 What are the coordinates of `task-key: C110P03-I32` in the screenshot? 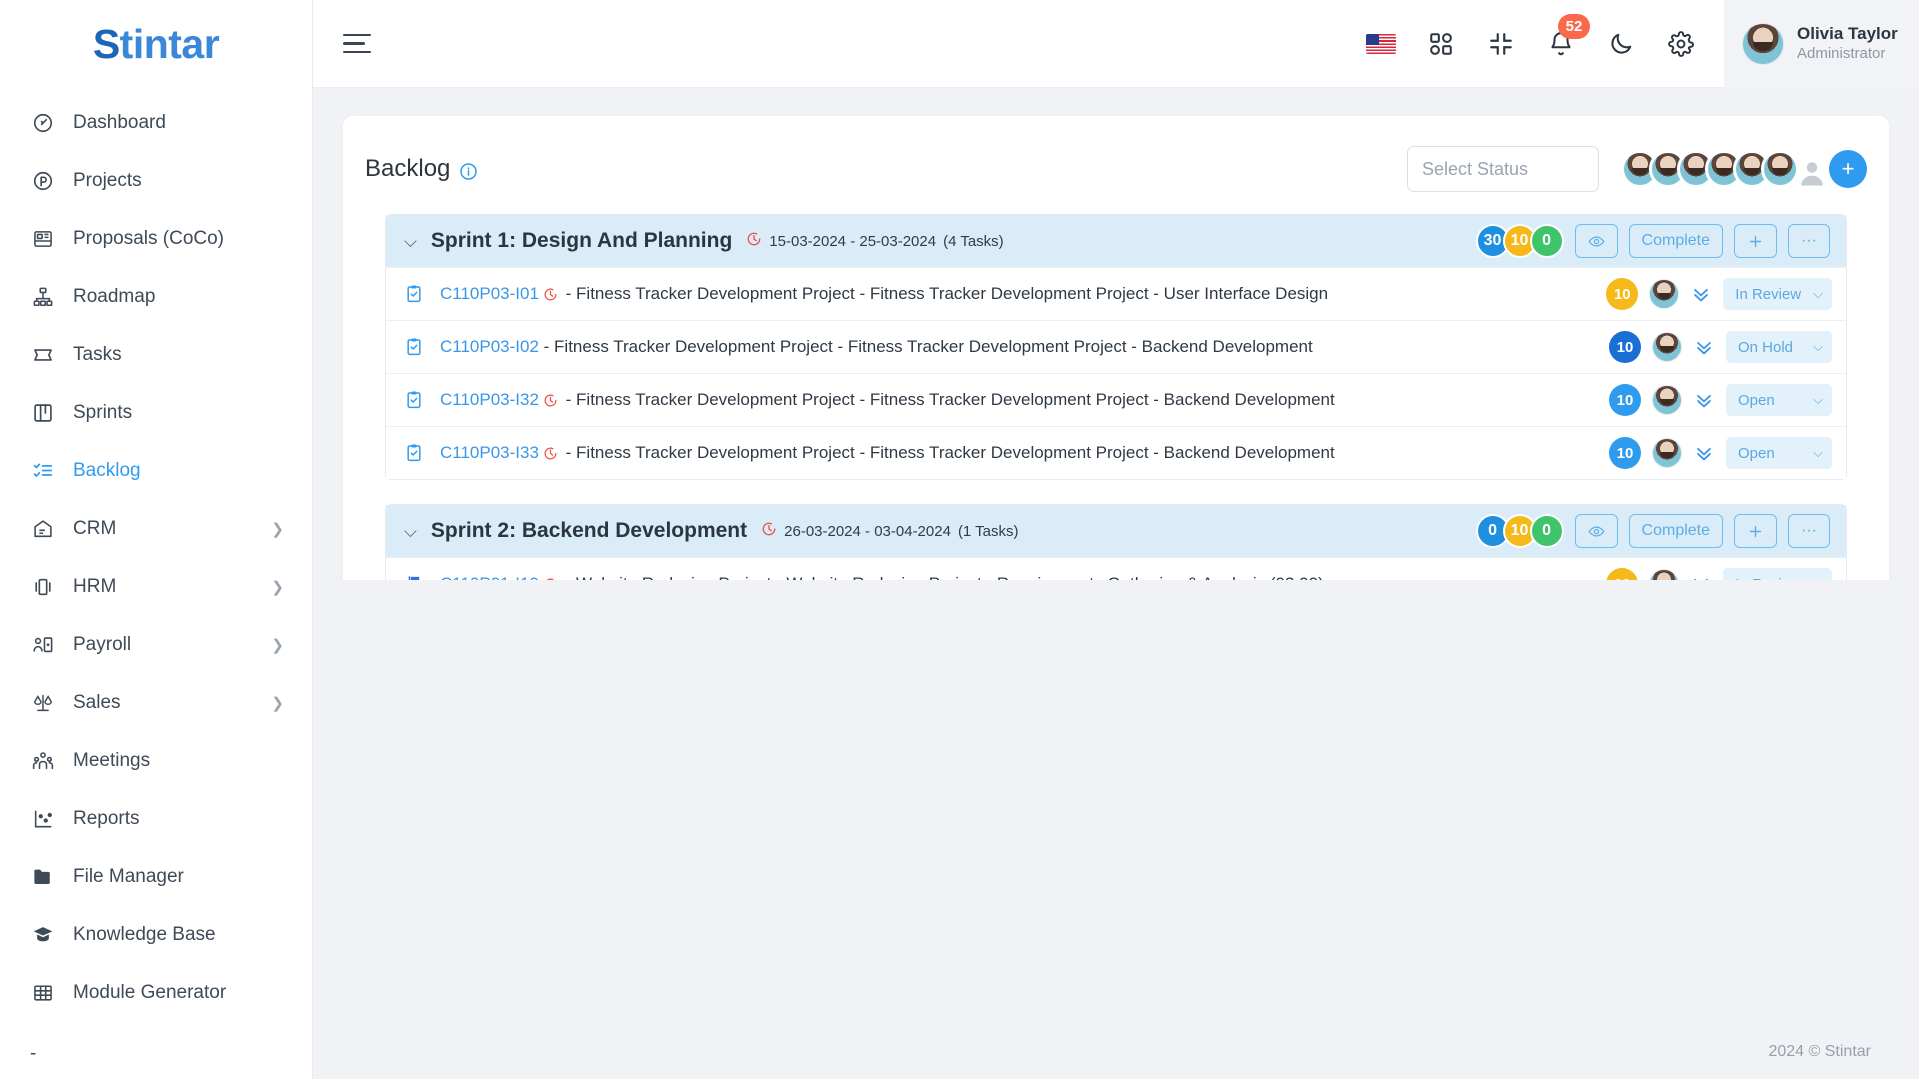 It's located at (489, 399).